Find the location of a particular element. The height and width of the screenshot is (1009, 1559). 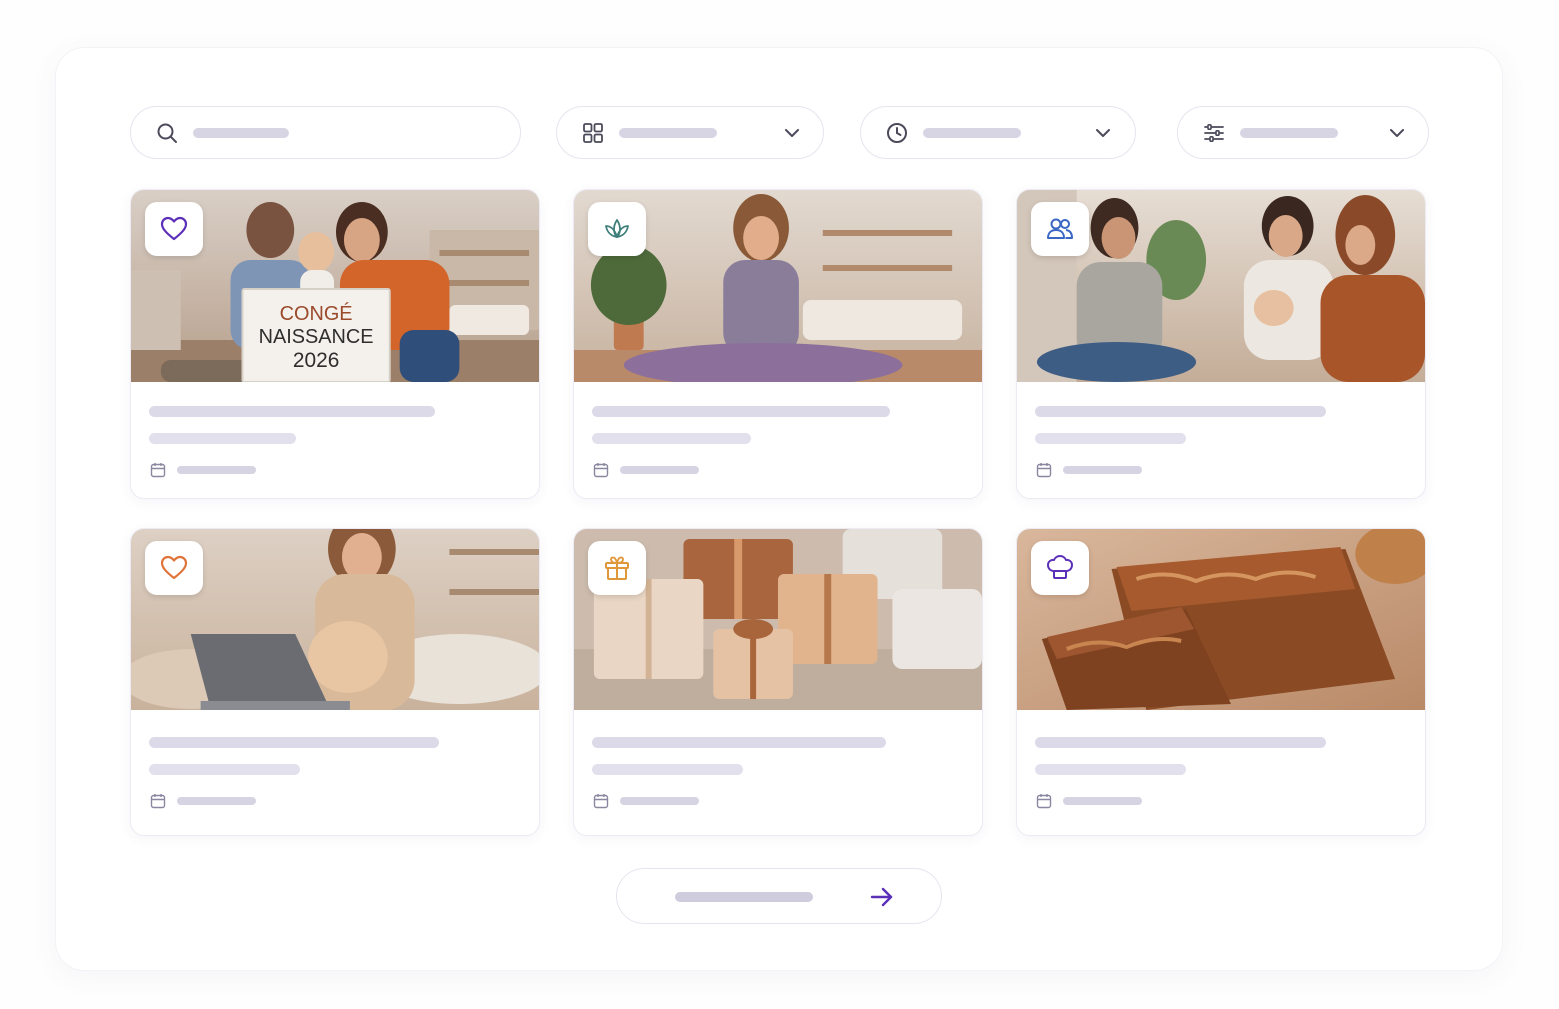

load-more-button is located at coordinates (779, 896).